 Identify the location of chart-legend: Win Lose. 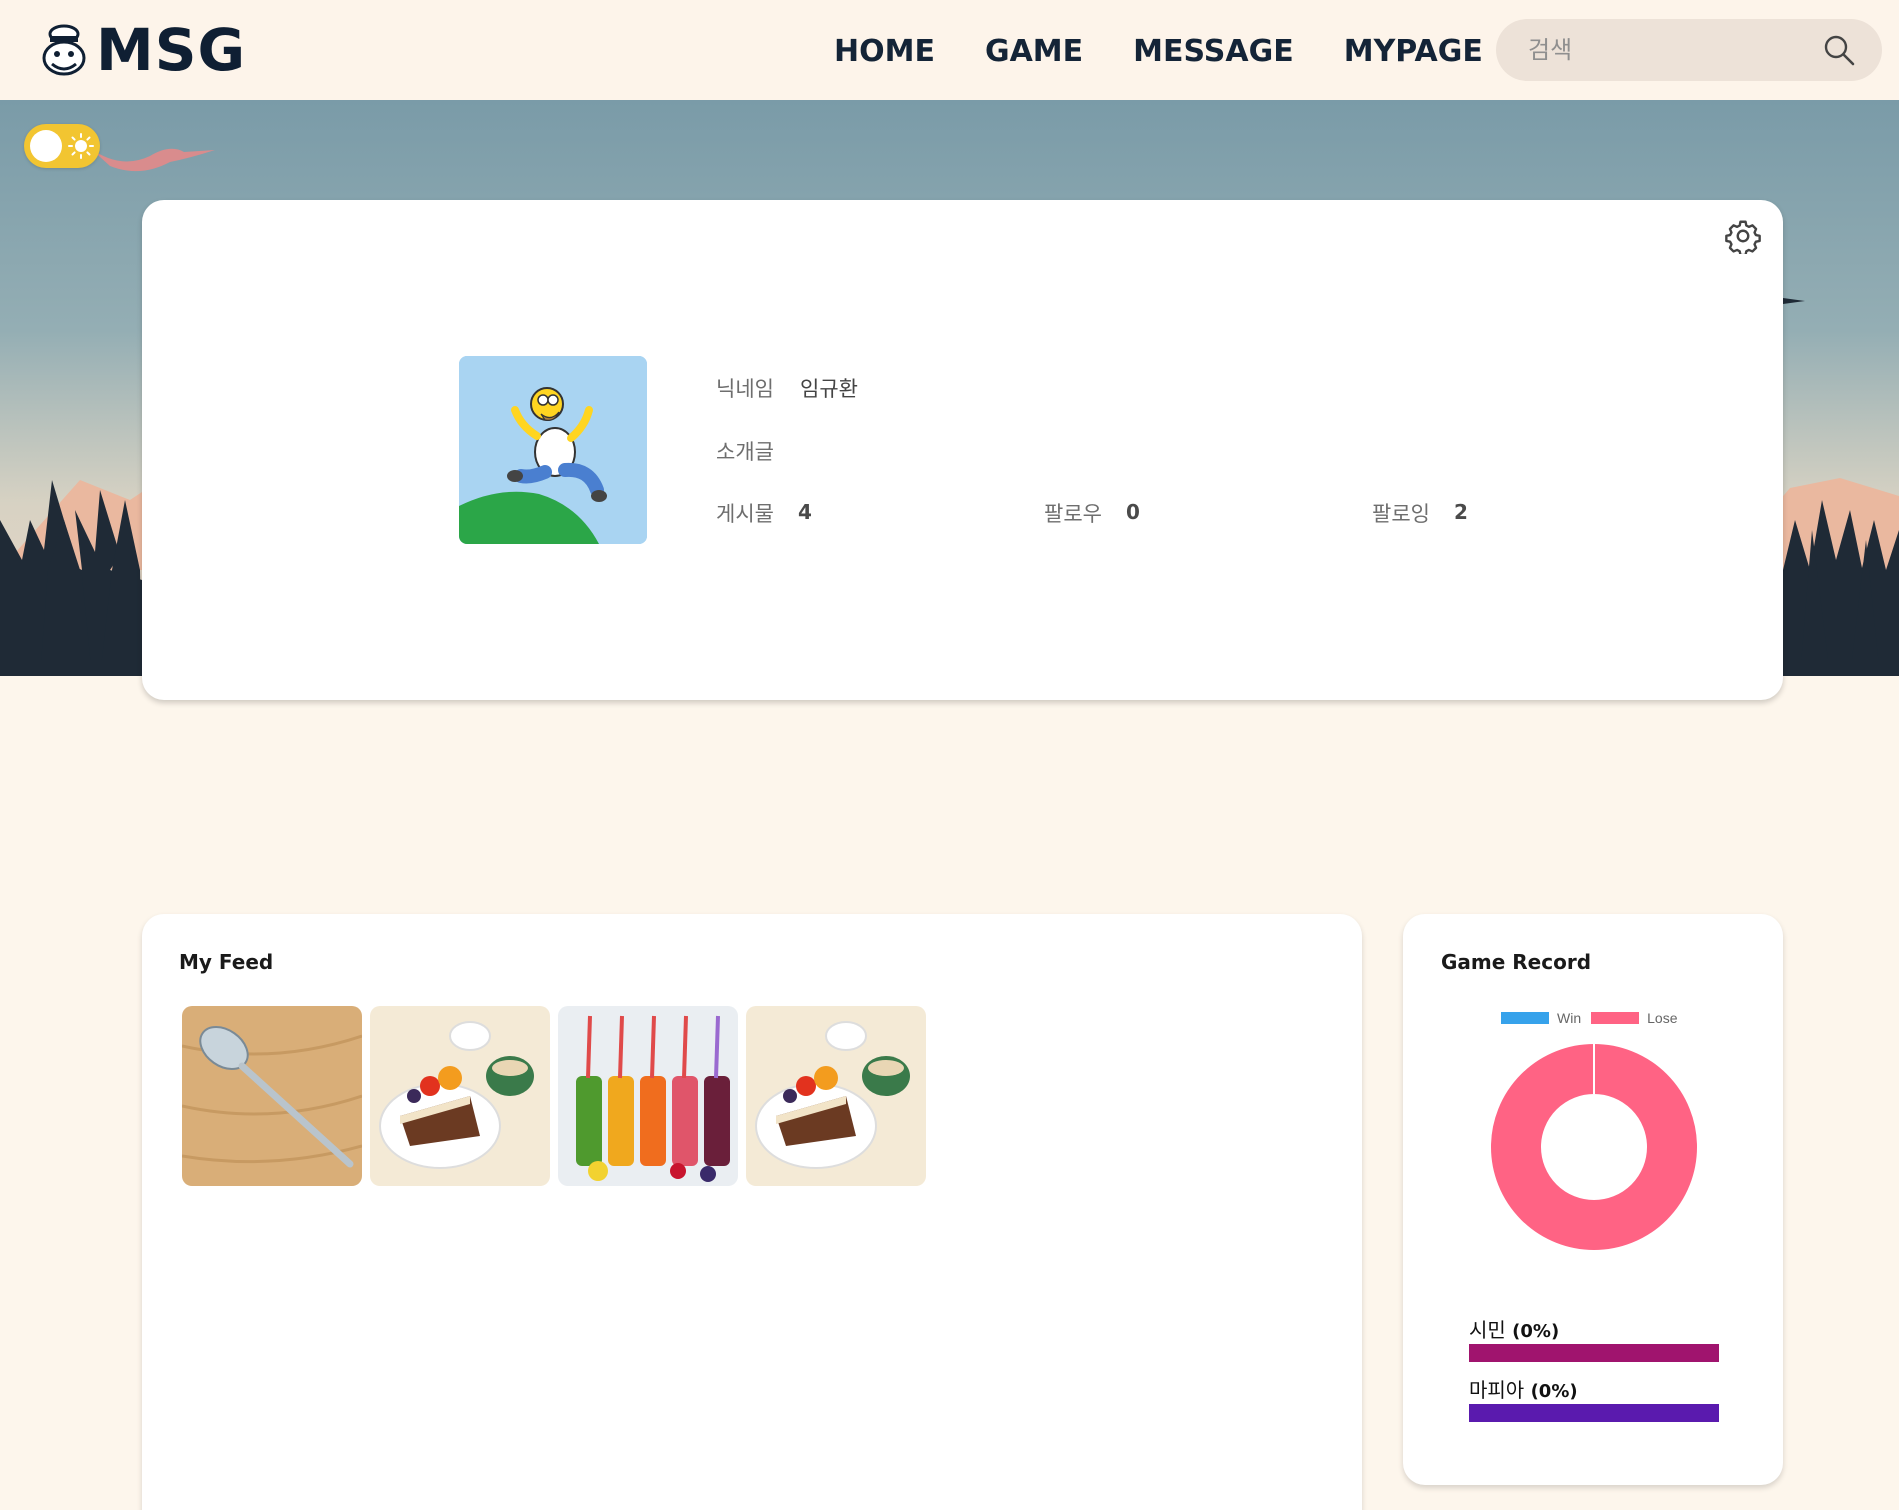
(1594, 1018).